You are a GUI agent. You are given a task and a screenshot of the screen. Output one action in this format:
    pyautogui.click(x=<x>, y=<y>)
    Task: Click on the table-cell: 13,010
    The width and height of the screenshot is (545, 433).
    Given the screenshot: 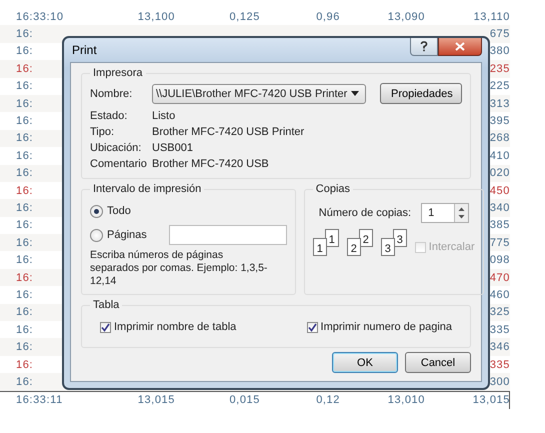 What is the action you would take?
    pyautogui.click(x=406, y=400)
    